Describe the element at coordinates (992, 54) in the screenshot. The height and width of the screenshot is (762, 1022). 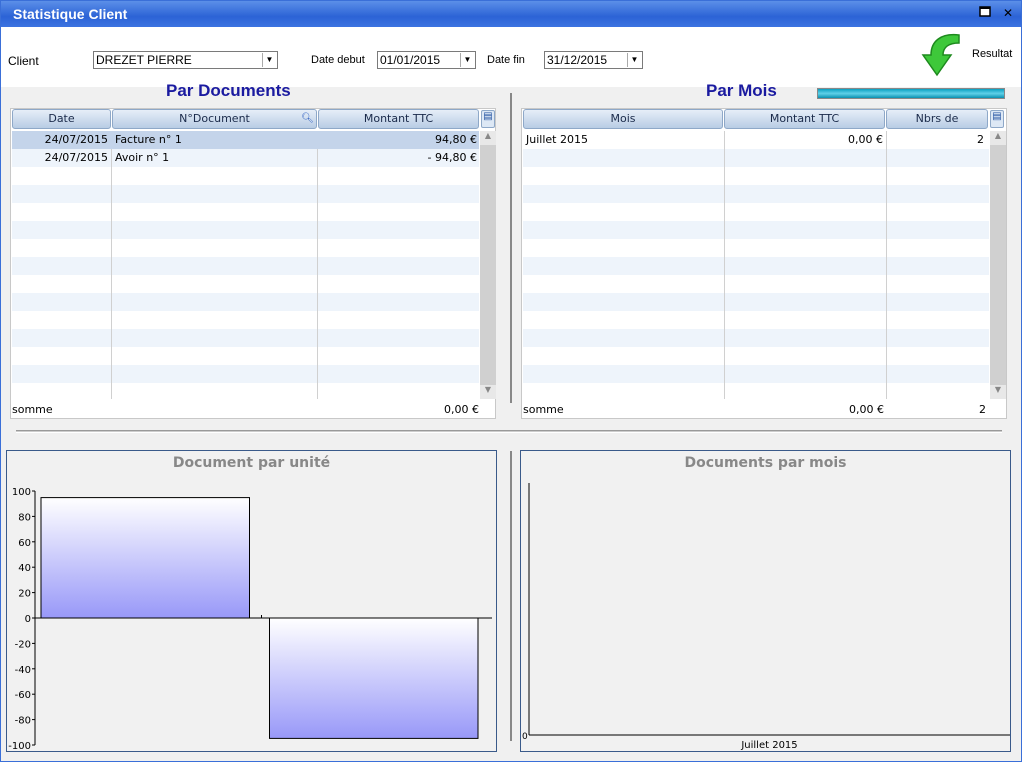
I see `resultat-label: Resultat` at that location.